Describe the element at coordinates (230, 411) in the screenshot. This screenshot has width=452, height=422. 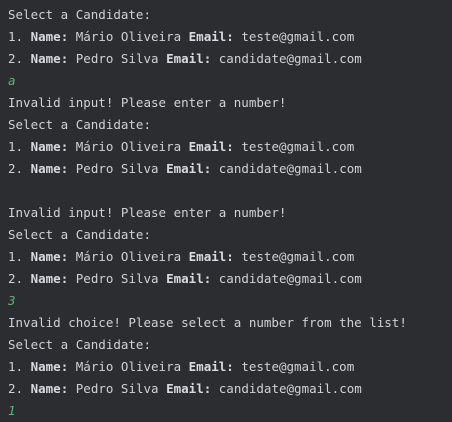
I see `user-input-line: 1` at that location.